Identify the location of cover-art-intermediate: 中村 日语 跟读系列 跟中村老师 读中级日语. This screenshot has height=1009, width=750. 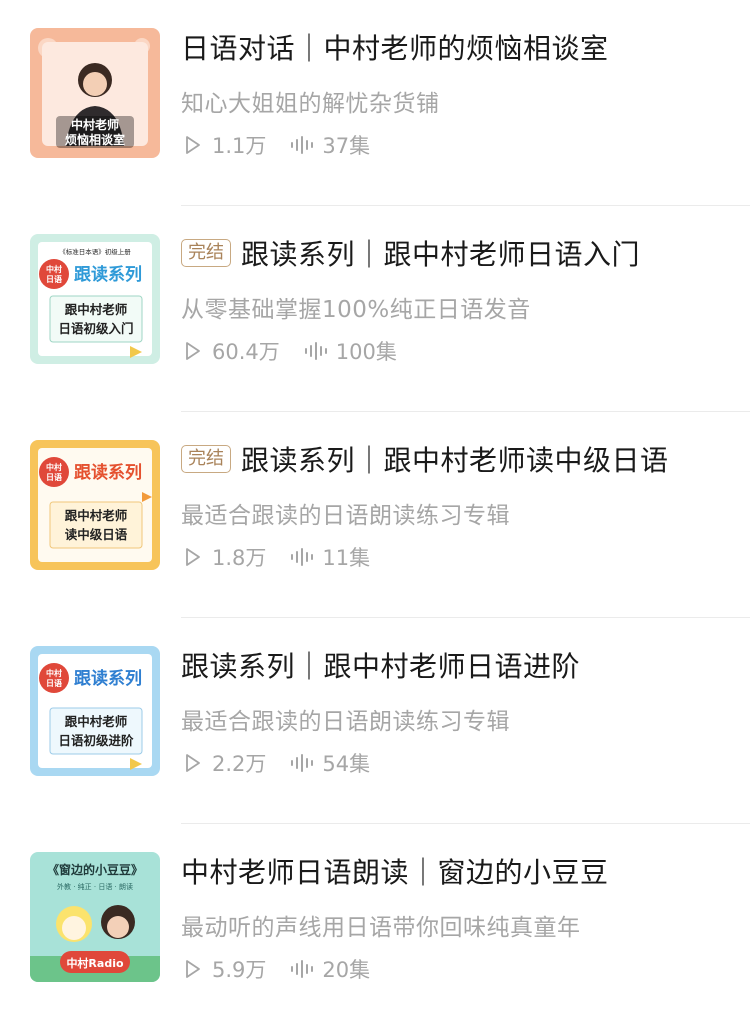
(95, 505).